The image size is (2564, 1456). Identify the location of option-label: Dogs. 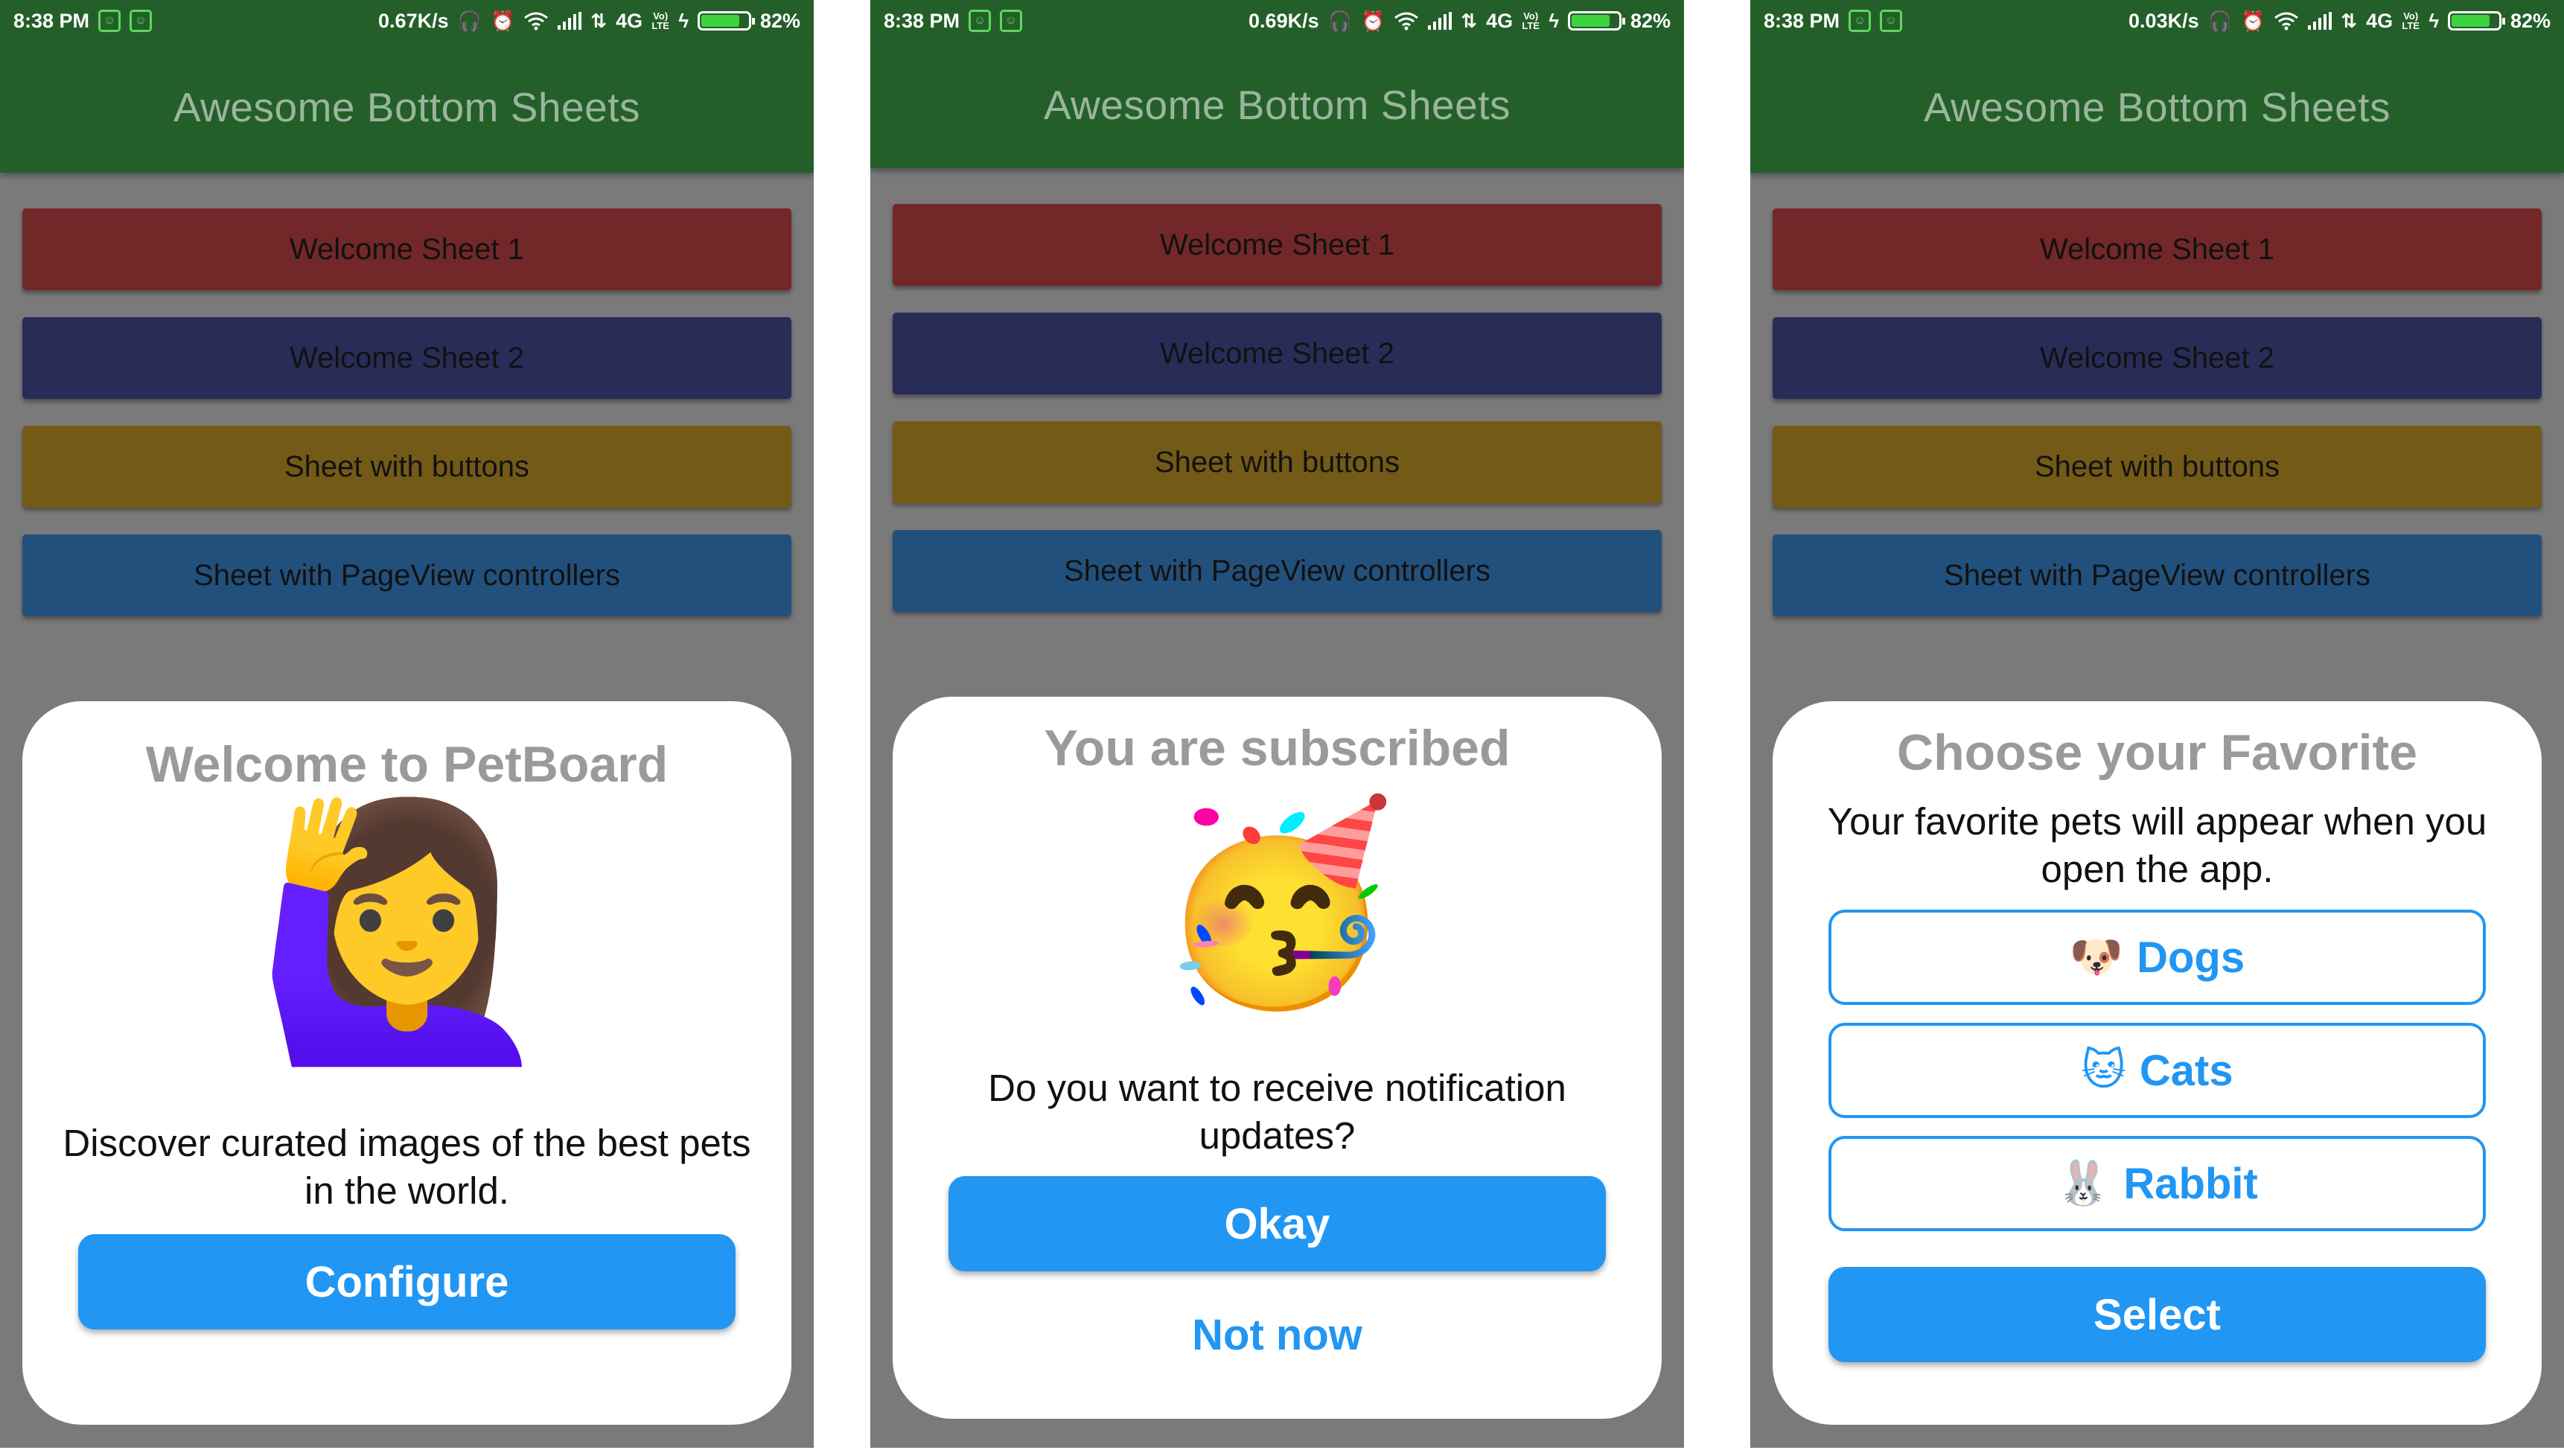
(2191, 957).